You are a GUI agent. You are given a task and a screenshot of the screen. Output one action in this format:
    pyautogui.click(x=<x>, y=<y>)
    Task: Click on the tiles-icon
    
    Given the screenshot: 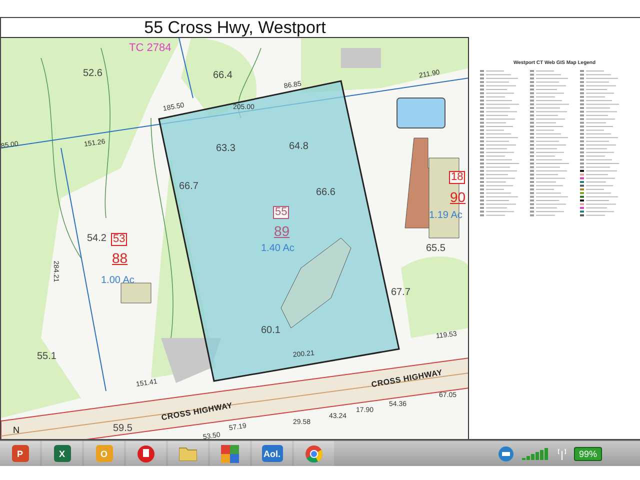 What is the action you would take?
    pyautogui.click(x=230, y=453)
    